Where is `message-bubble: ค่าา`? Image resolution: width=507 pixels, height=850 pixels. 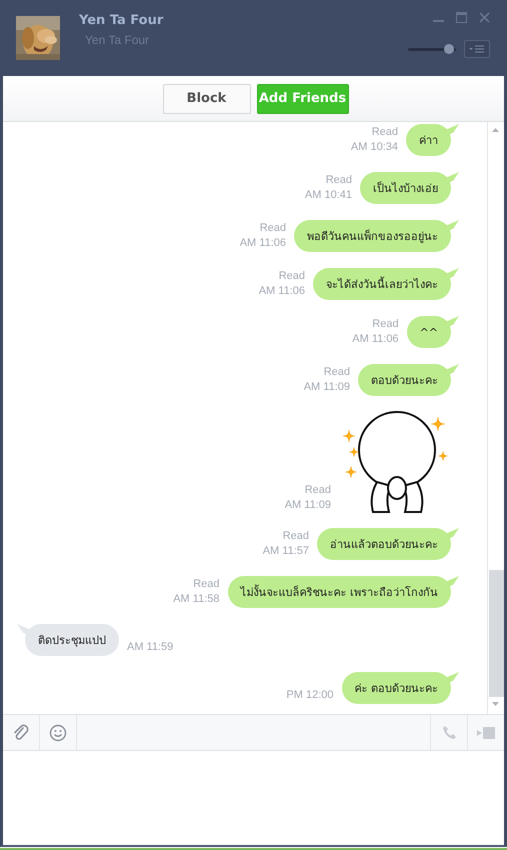
message-bubble: ค่าา is located at coordinates (432, 140).